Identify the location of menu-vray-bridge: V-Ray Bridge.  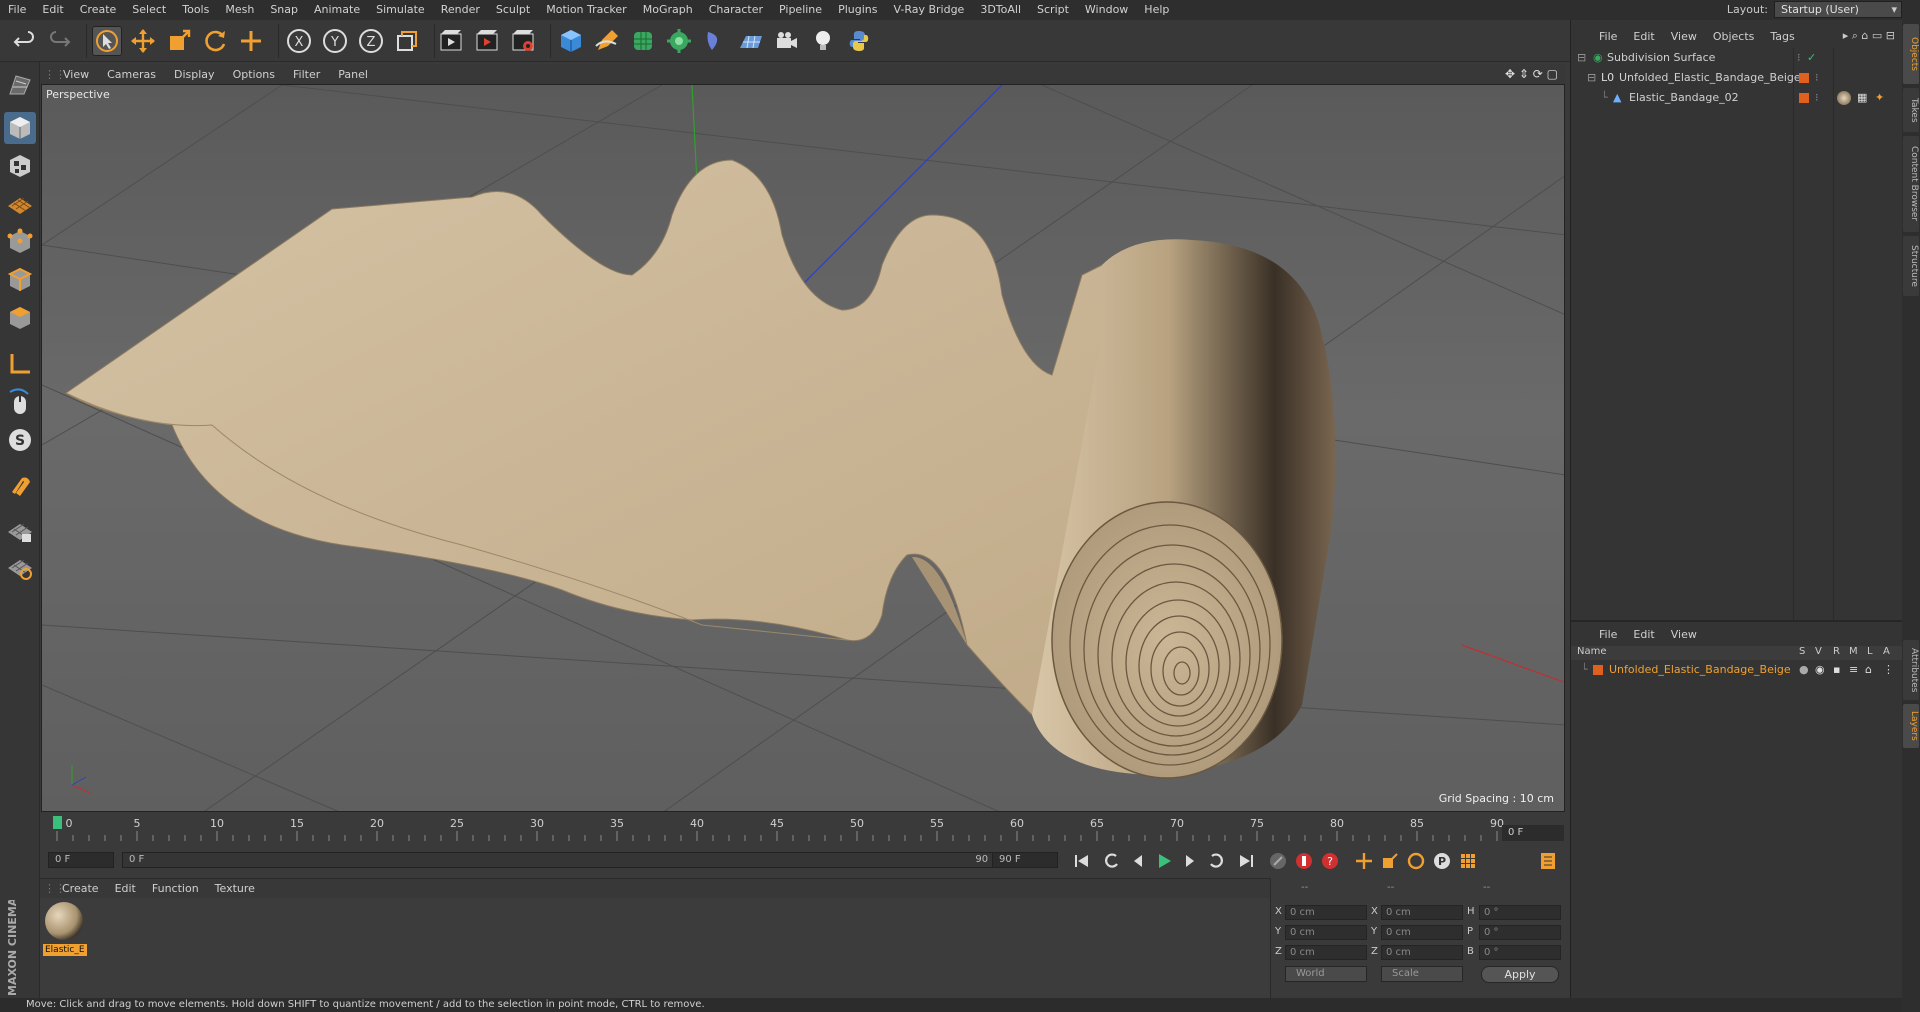
(928, 10).